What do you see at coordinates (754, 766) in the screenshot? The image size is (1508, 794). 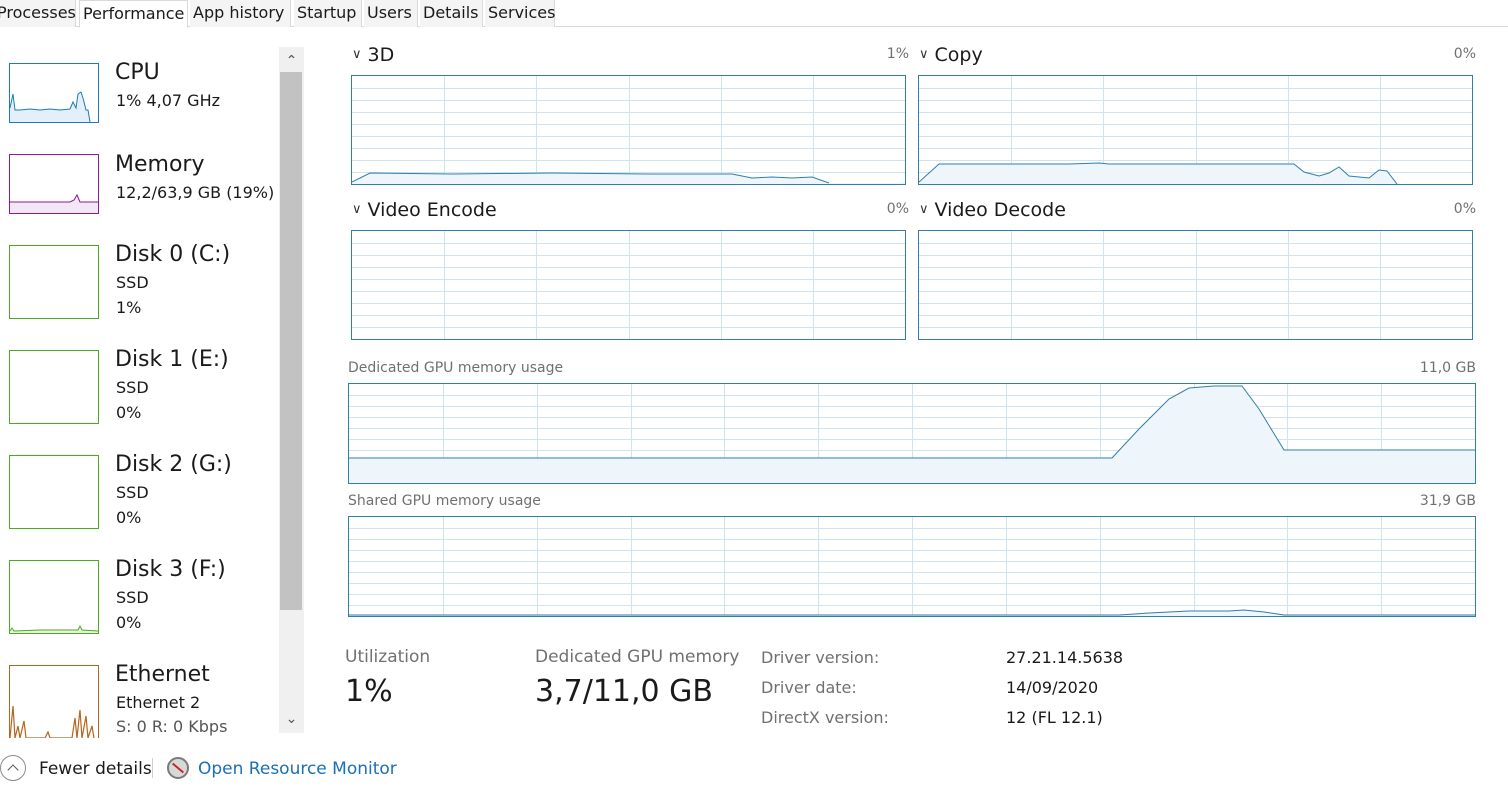 I see `footer-bar: Fewer details Open Resource Monitor` at bounding box center [754, 766].